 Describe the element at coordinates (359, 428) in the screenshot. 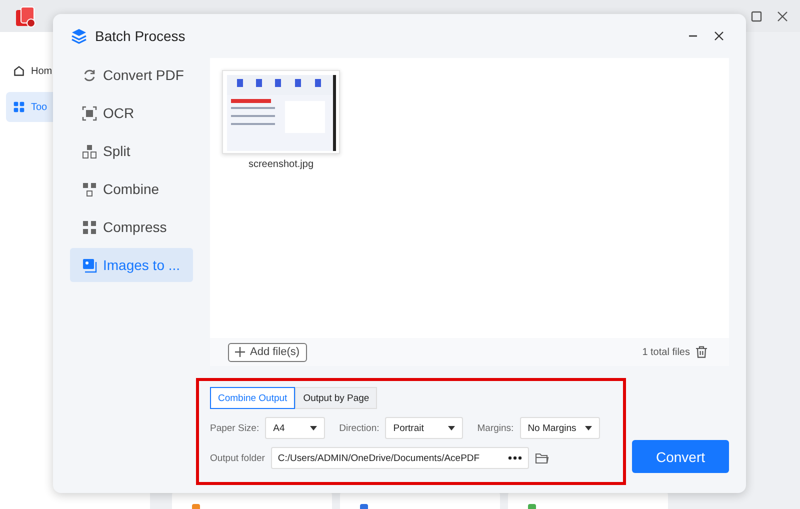

I see `setting-label: Direction:` at that location.